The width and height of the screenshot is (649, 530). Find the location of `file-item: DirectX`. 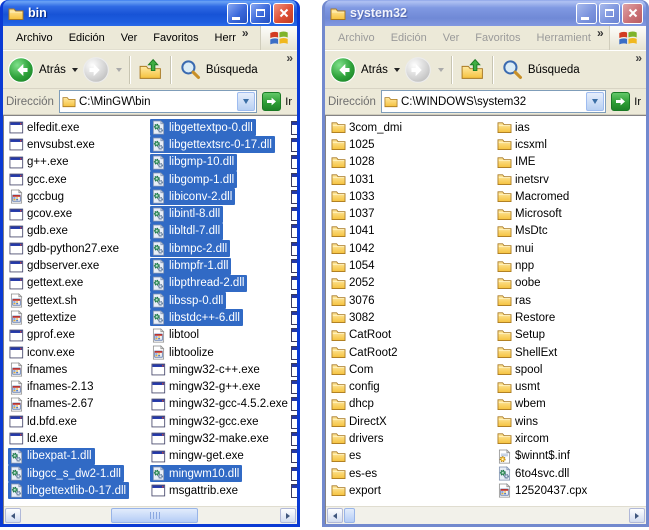

file-item: DirectX is located at coordinates (413, 421).